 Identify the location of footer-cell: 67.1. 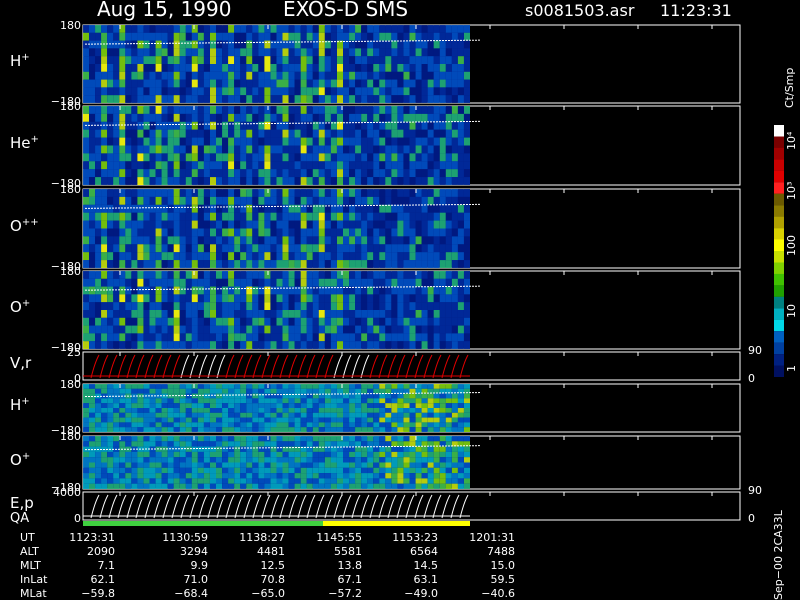
(350, 579).